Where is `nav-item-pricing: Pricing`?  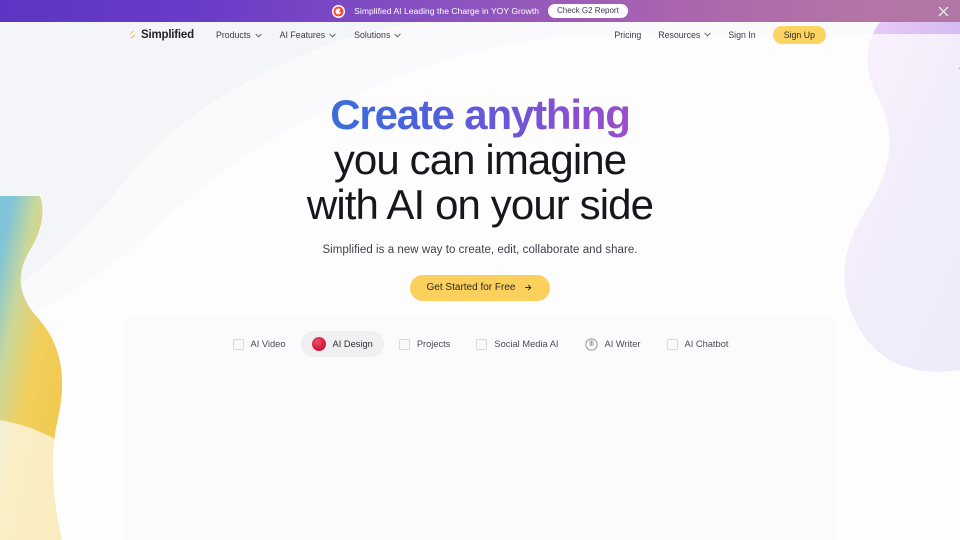
nav-item-pricing: Pricing is located at coordinates (627, 35).